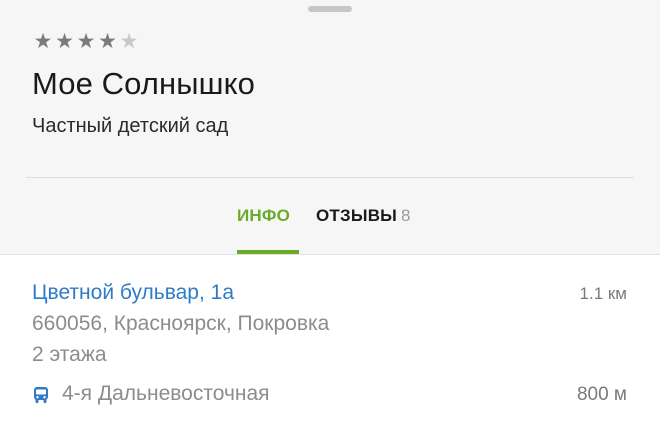 Image resolution: width=660 pixels, height=428 pixels. I want to click on transit-stop-distance: 800 м, so click(601, 394).